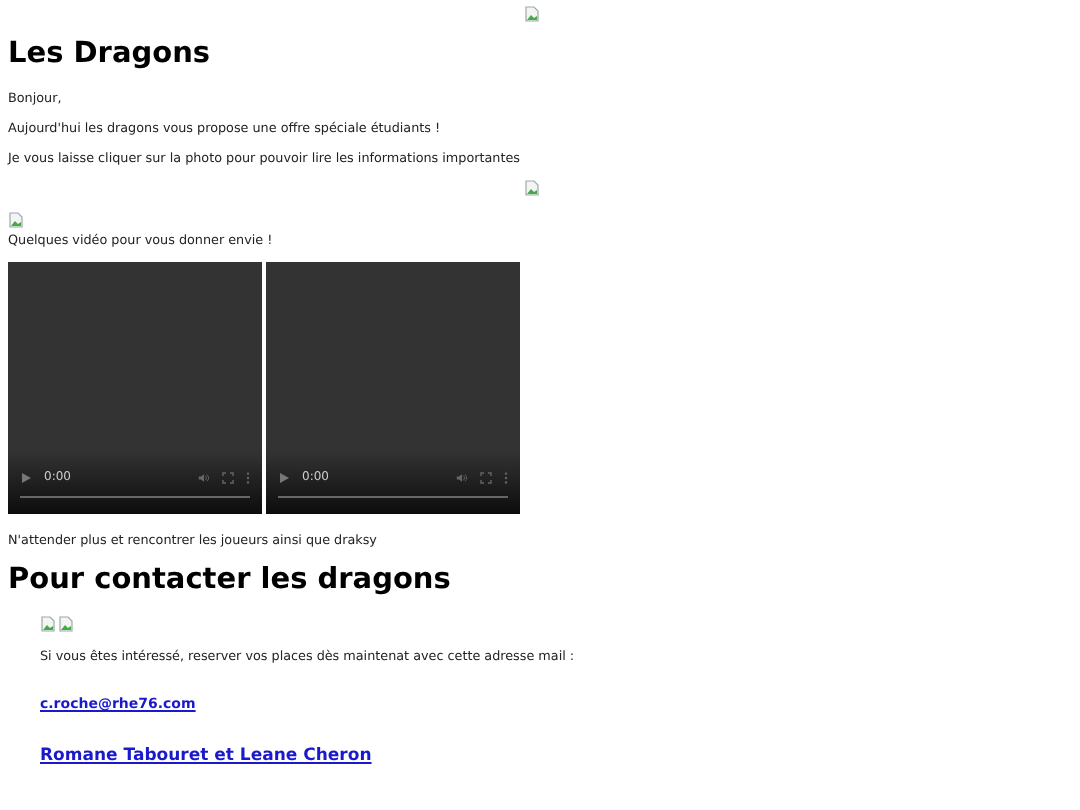 This screenshot has width=1080, height=810. Describe the element at coordinates (206, 757) in the screenshot. I see `authors-link: Romane Tabouret et Leane Cheron` at that location.